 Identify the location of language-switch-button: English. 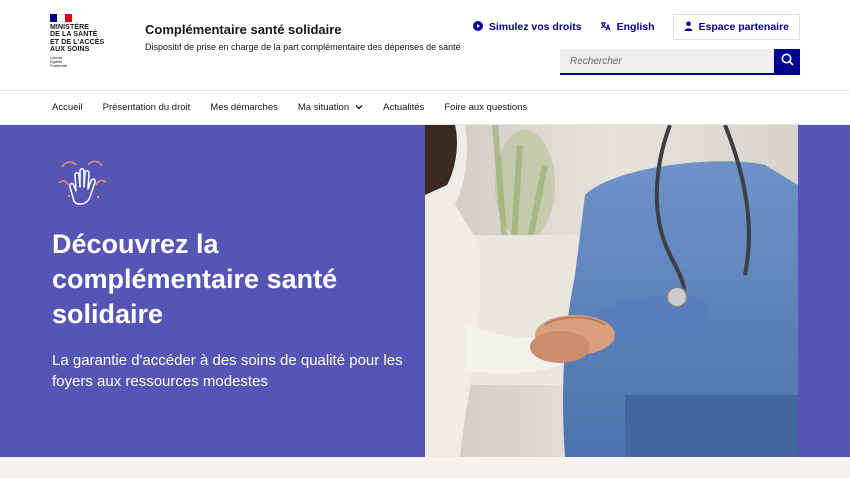
(627, 27).